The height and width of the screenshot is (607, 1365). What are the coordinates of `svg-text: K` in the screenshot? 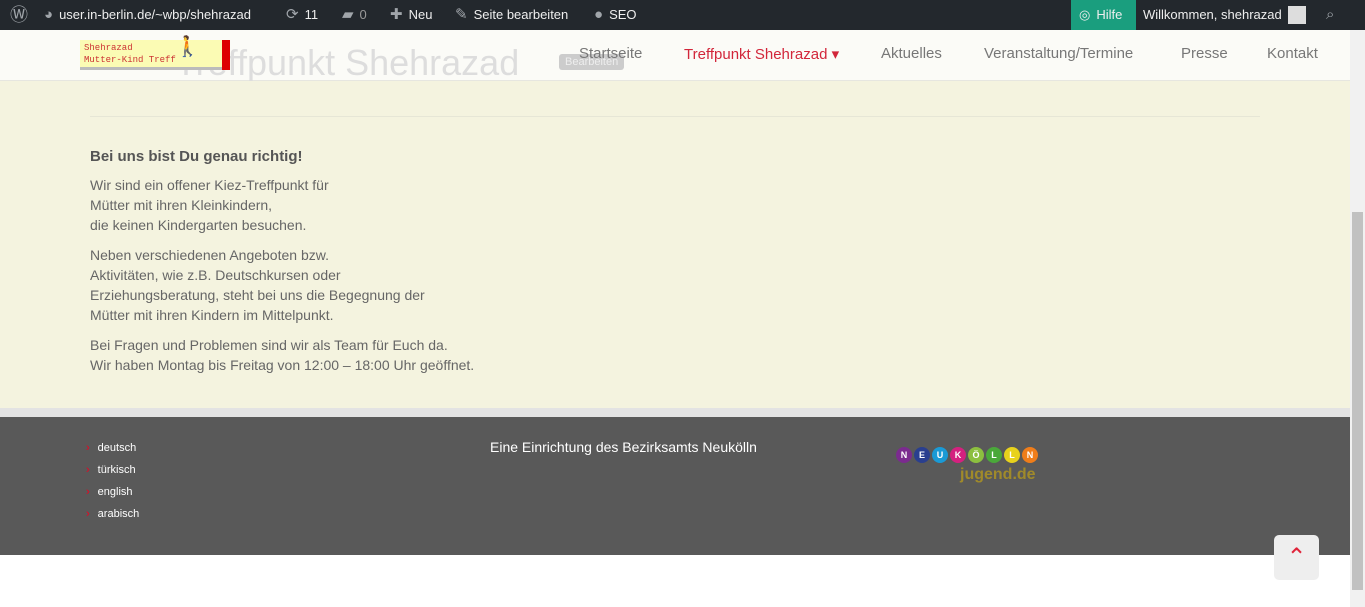 It's located at (958, 455).